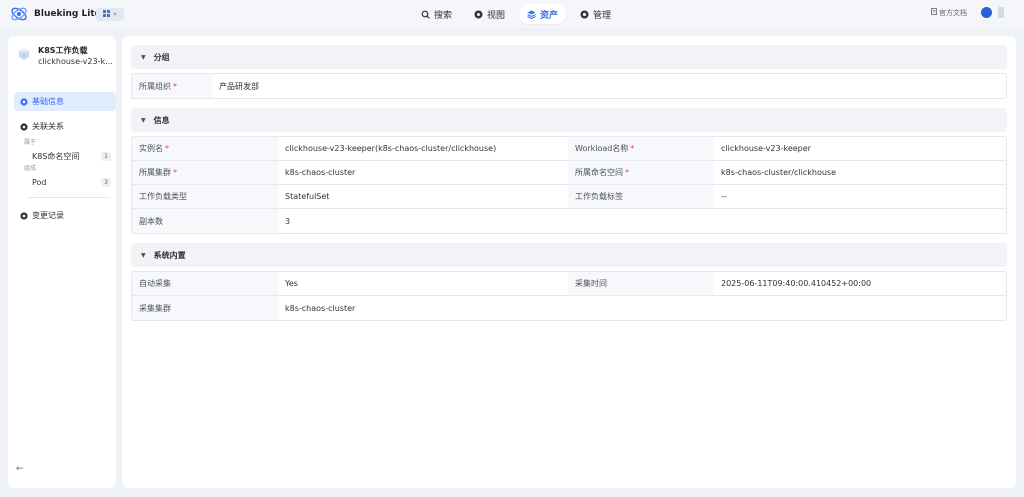  I want to click on instance-model-title: K8S工作负载, so click(63, 50).